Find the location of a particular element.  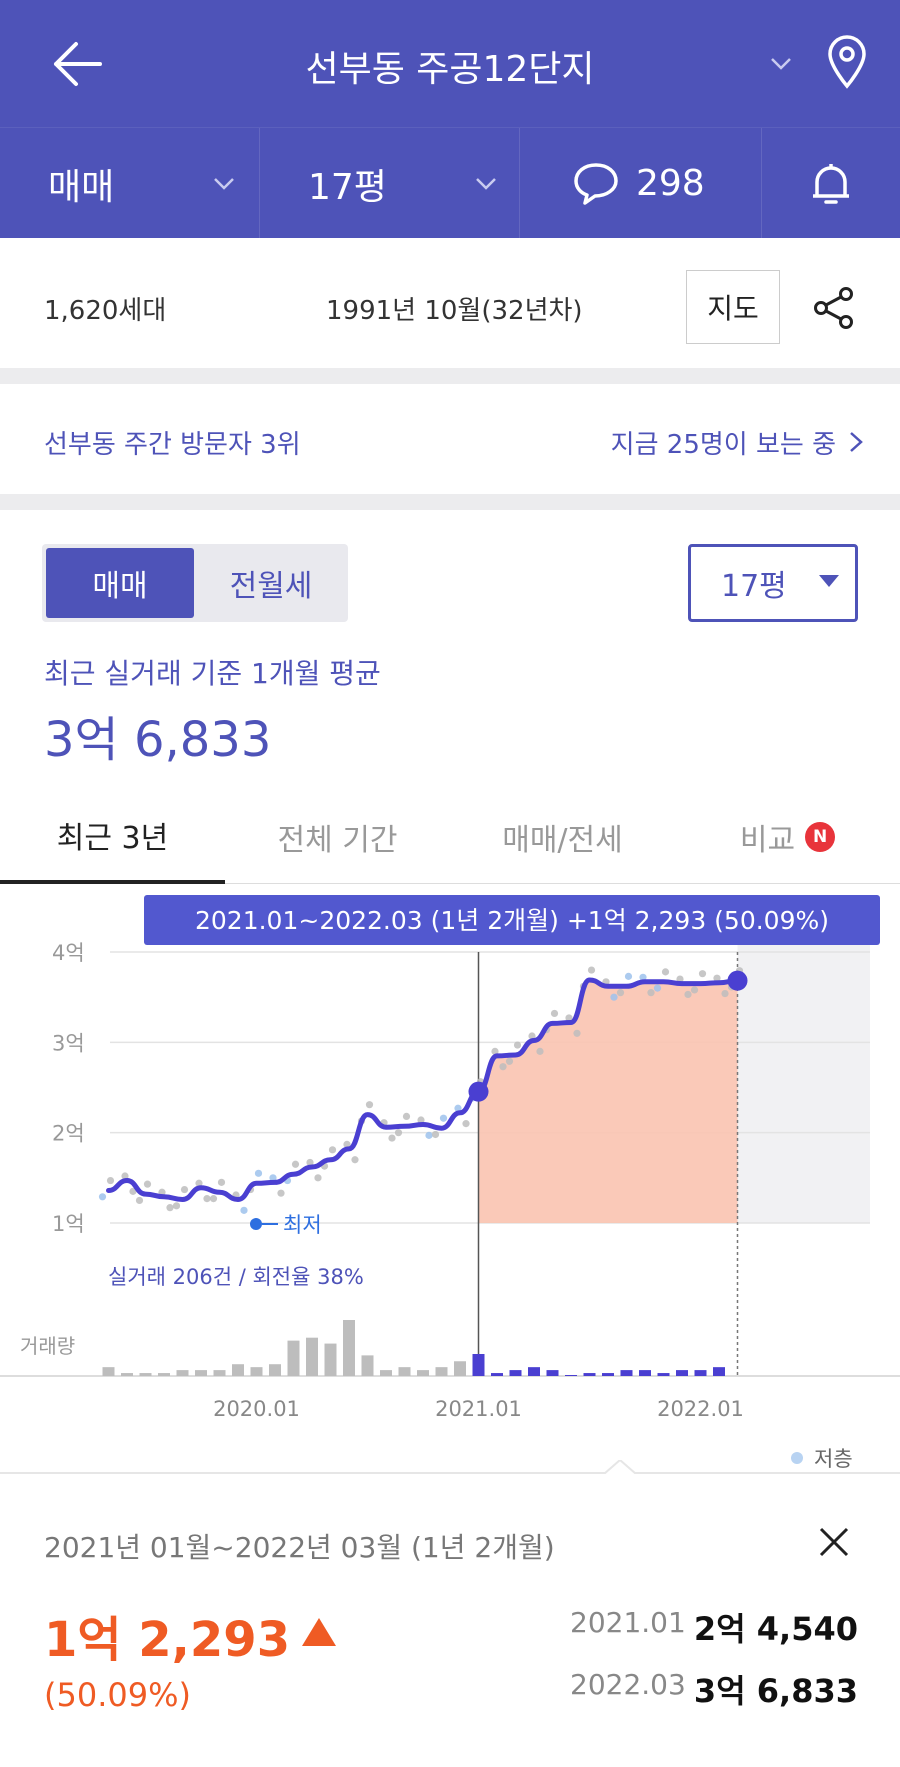

comments-button: 298 is located at coordinates (641, 183).